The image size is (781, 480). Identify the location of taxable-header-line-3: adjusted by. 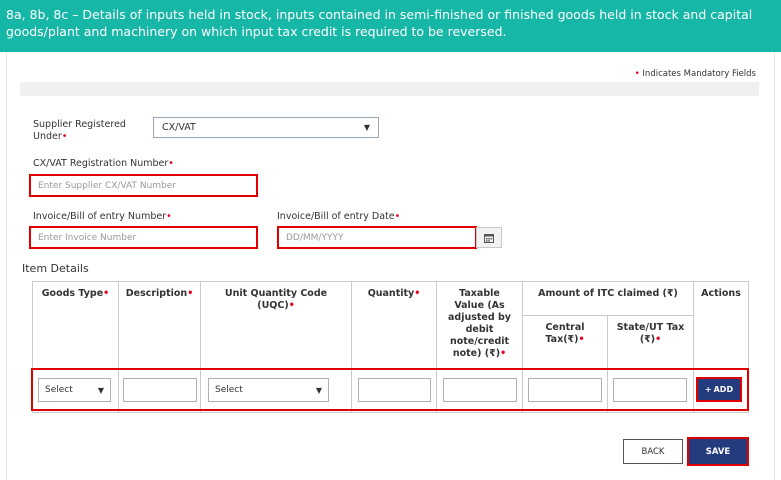
(479, 317).